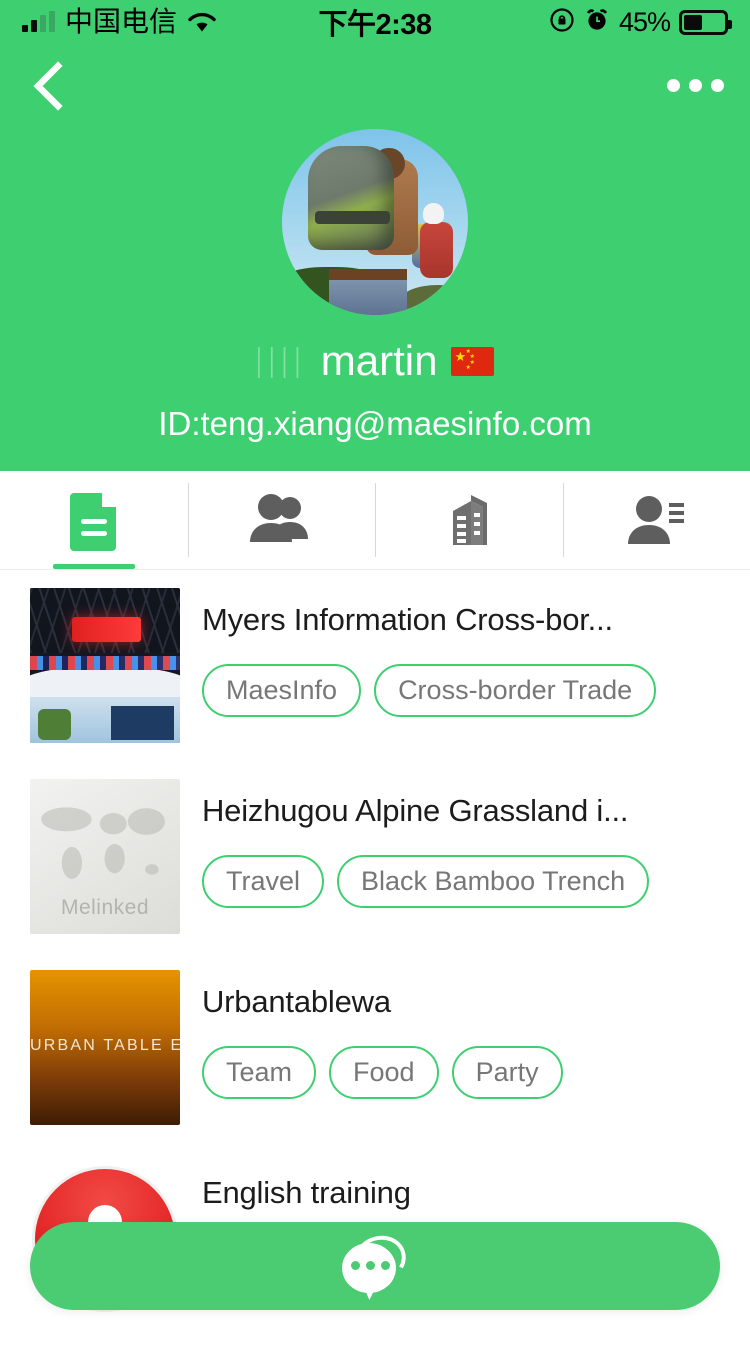 The width and height of the screenshot is (750, 1349). I want to click on tag-chip: MaesInfo, so click(281, 690).